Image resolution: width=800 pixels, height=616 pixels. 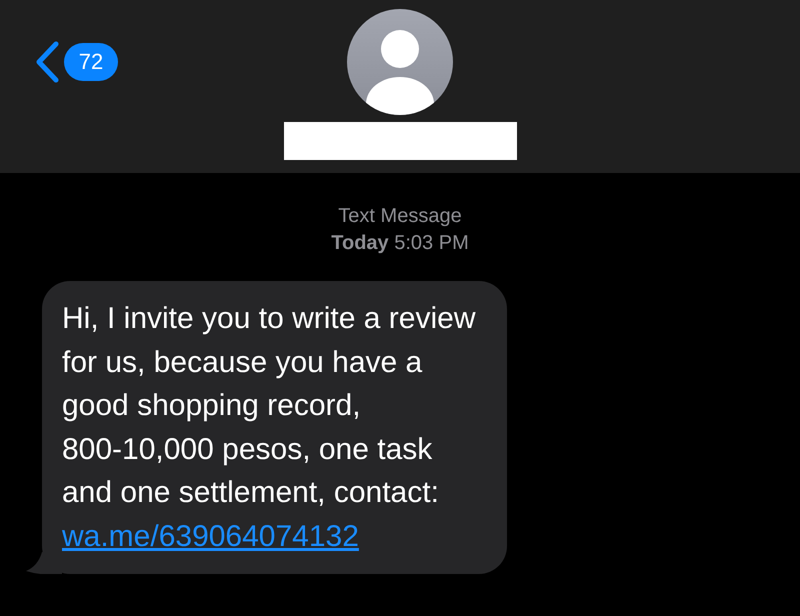 I want to click on back-button: 72, so click(x=76, y=62).